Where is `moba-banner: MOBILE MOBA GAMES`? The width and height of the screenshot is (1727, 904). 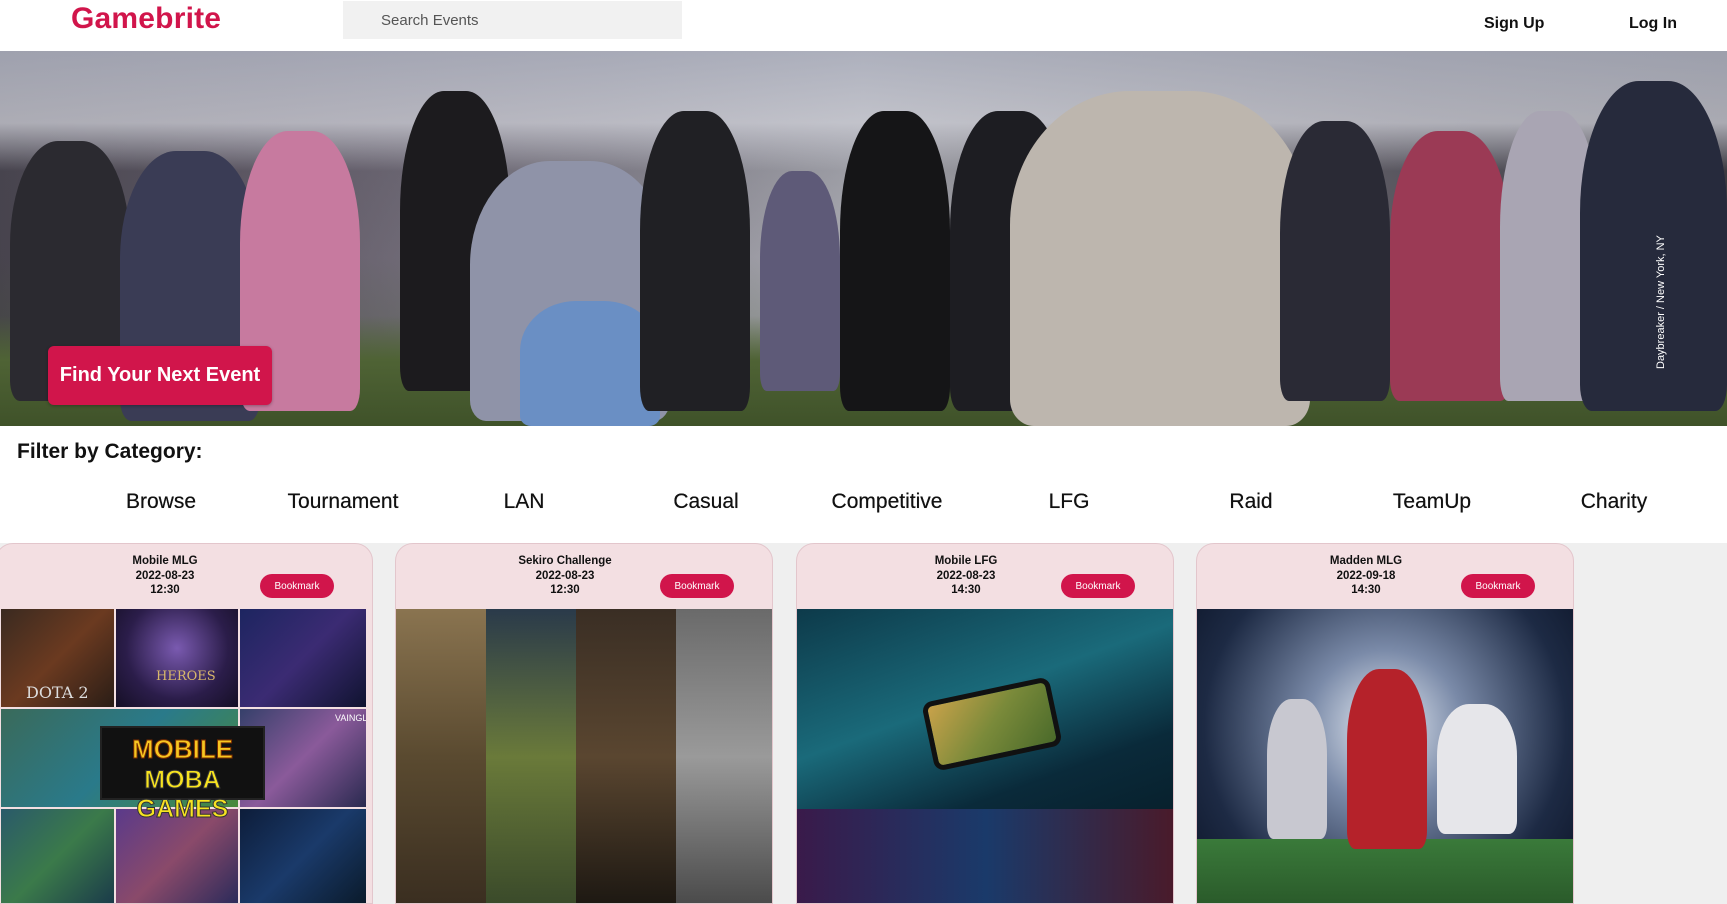 moba-banner: MOBILE MOBA GAMES is located at coordinates (182, 775).